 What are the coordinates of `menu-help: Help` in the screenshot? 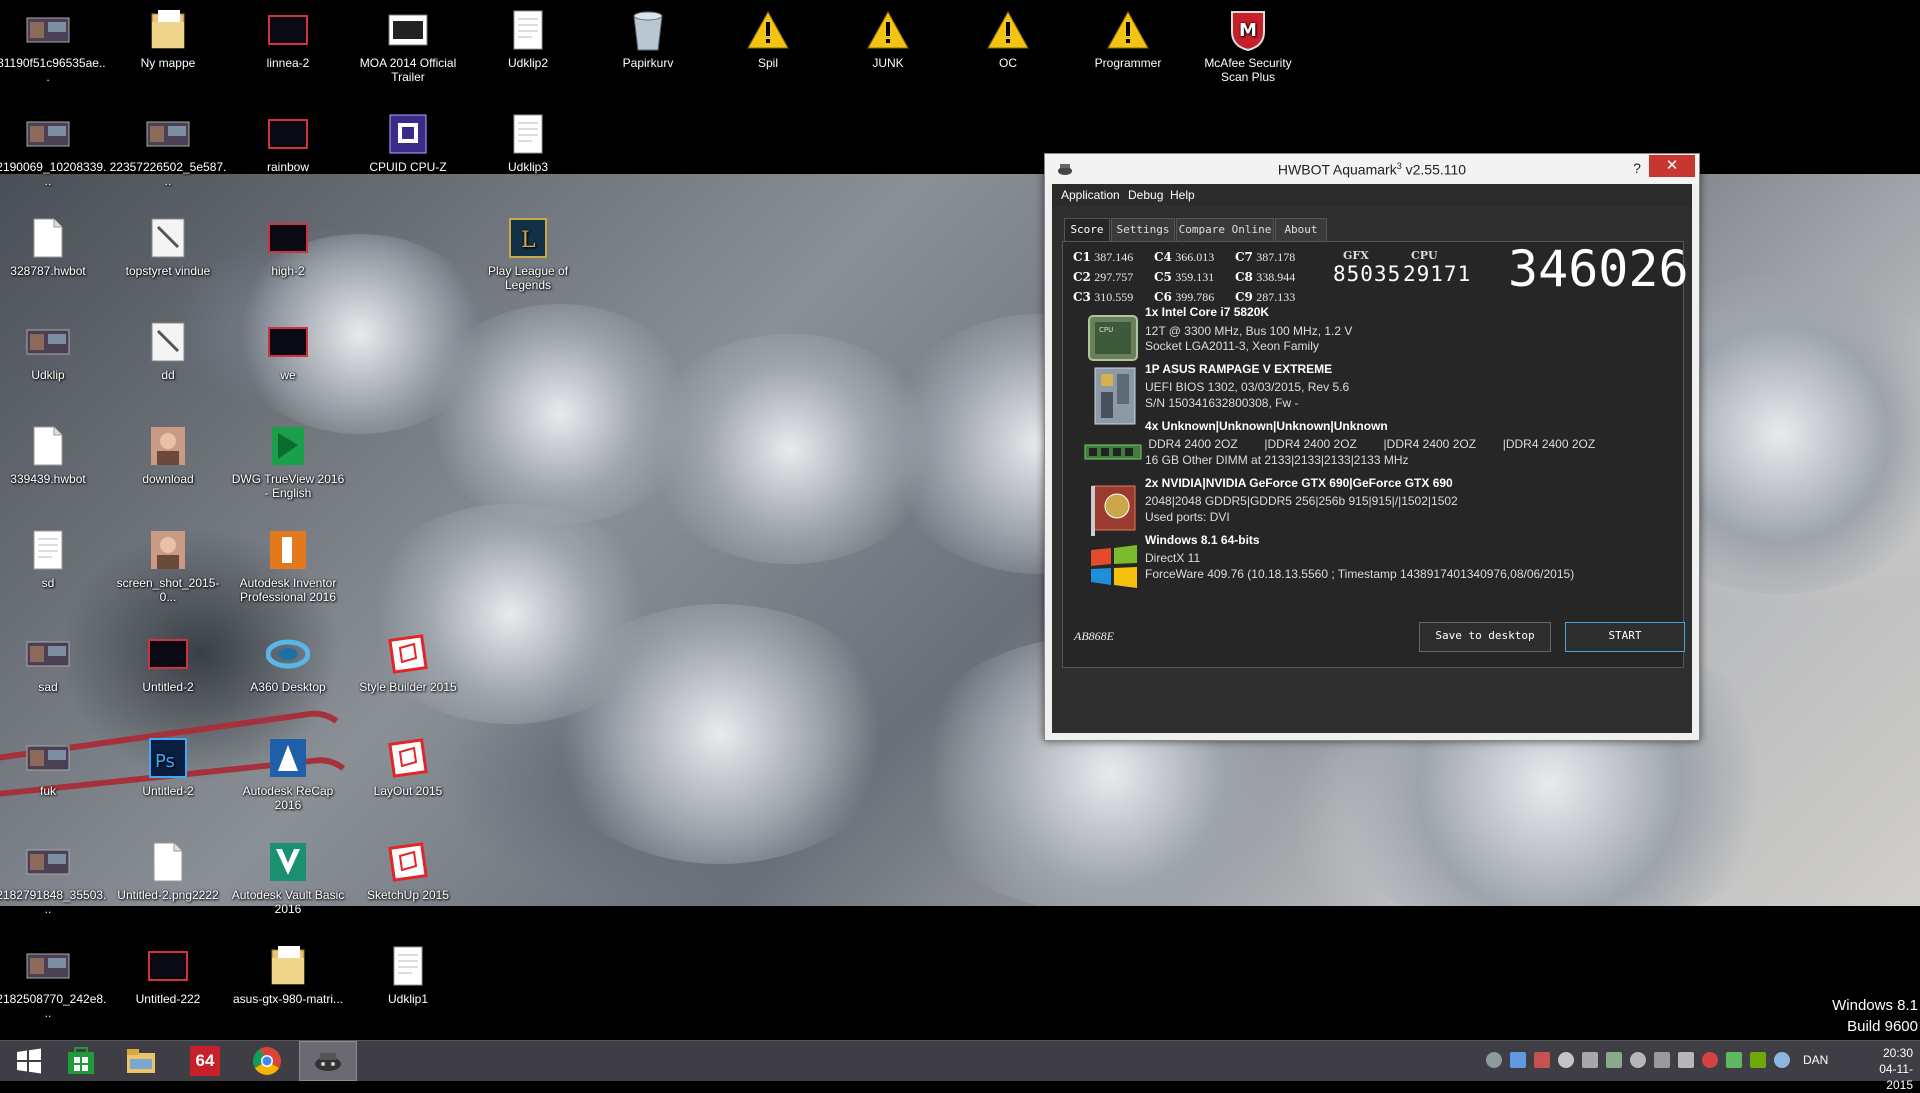 It's located at (1182, 195).